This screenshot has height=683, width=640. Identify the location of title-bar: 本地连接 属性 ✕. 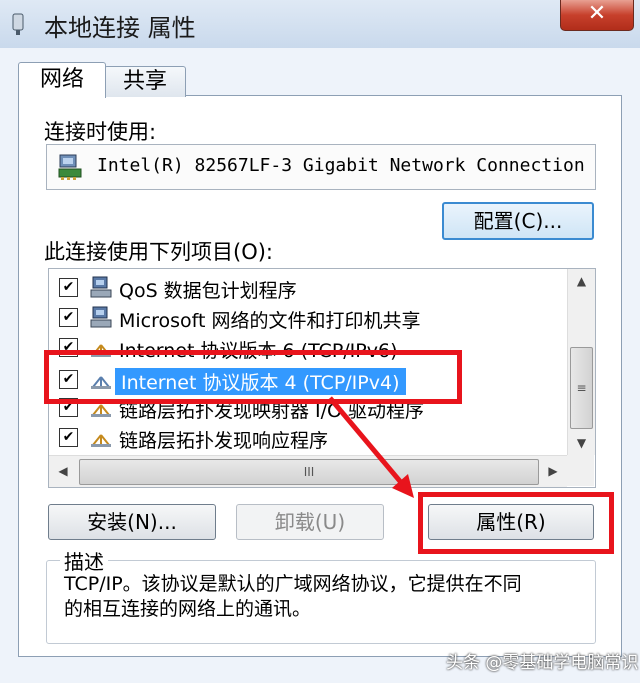
(320, 24).